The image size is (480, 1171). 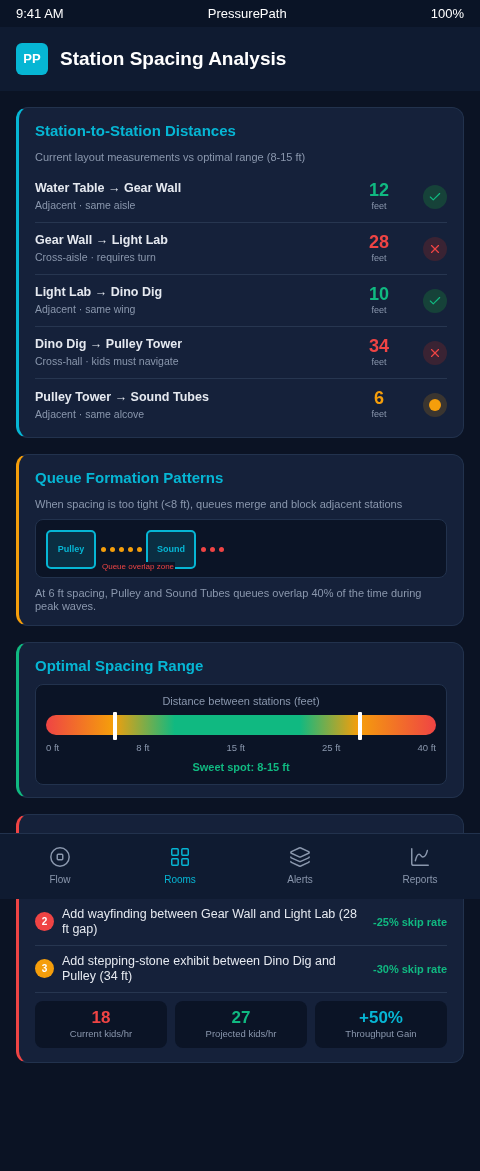 I want to click on step-number: 2, so click(x=44, y=922).